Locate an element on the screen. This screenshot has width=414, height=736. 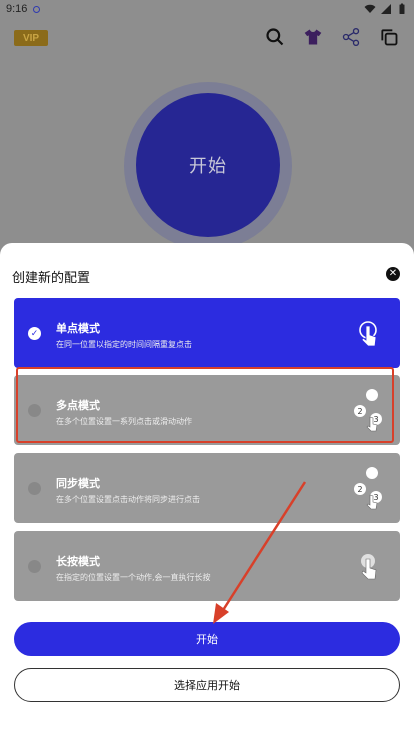
vip-badge: VIP is located at coordinates (31, 38).